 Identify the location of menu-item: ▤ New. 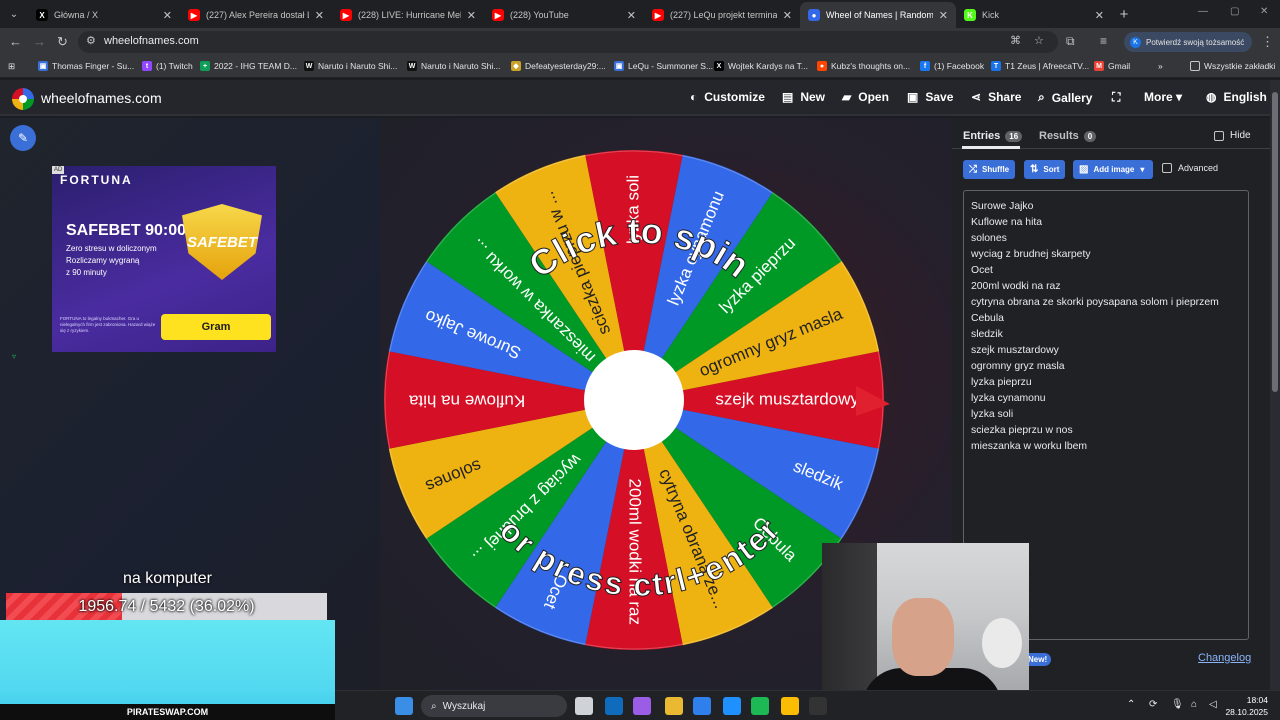
(803, 97).